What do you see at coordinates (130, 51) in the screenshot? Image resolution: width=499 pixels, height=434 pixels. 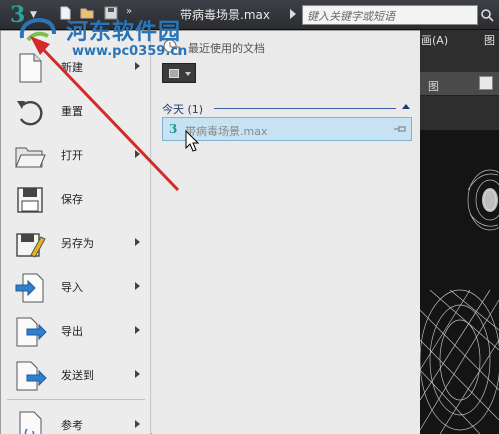 I see `watermark-url: www.pc0359.cn` at bounding box center [130, 51].